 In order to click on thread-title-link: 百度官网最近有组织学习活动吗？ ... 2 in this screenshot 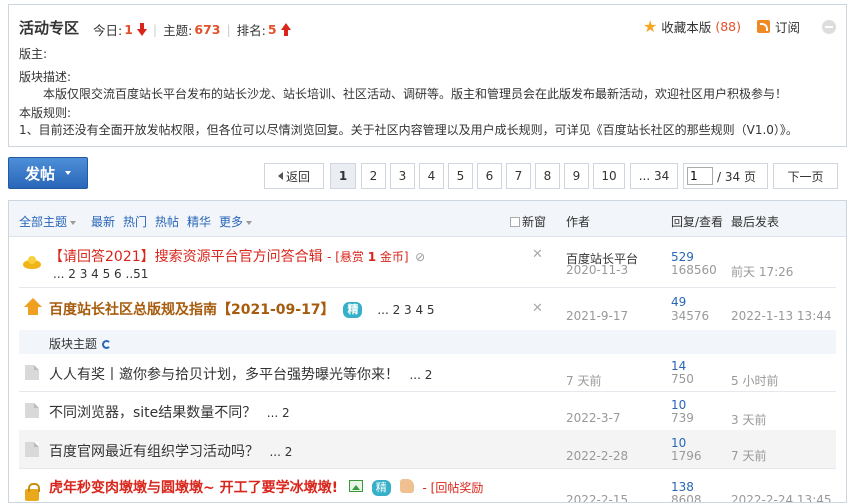, I will do `click(170, 451)`.